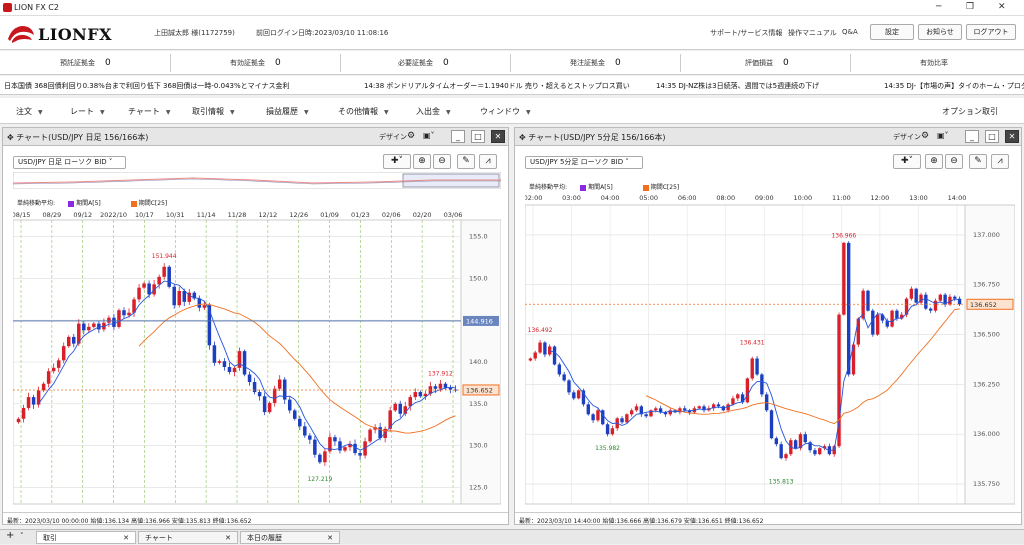  Describe the element at coordinates (149, 111) in the screenshot. I see `menu-chart: チャート ▼` at that location.